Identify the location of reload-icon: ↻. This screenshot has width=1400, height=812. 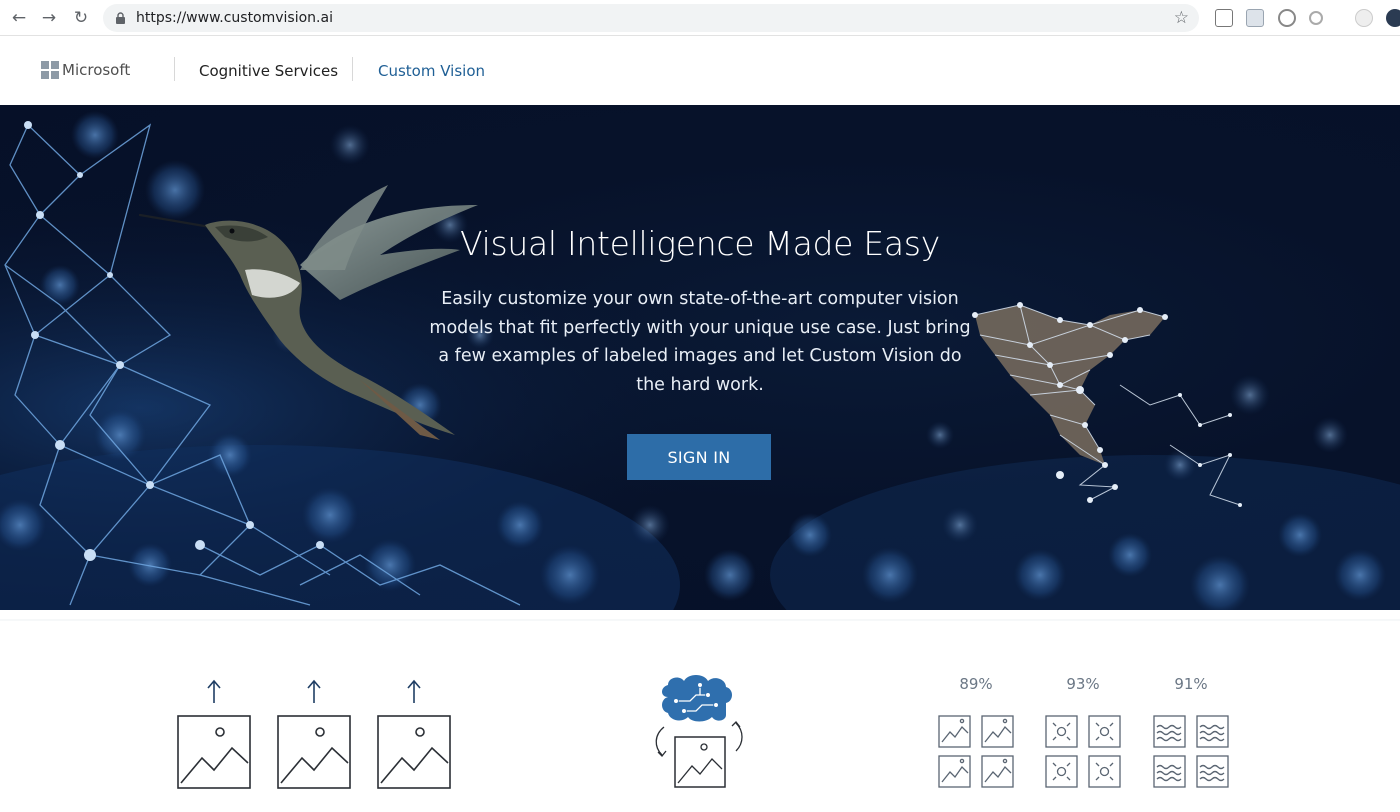
(81, 18).